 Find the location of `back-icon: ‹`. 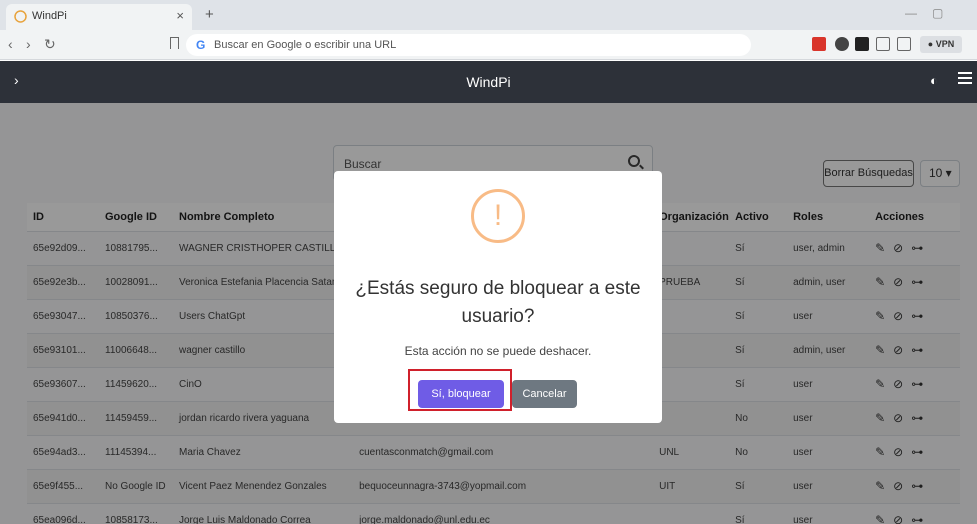

back-icon: ‹ is located at coordinates (10, 44).